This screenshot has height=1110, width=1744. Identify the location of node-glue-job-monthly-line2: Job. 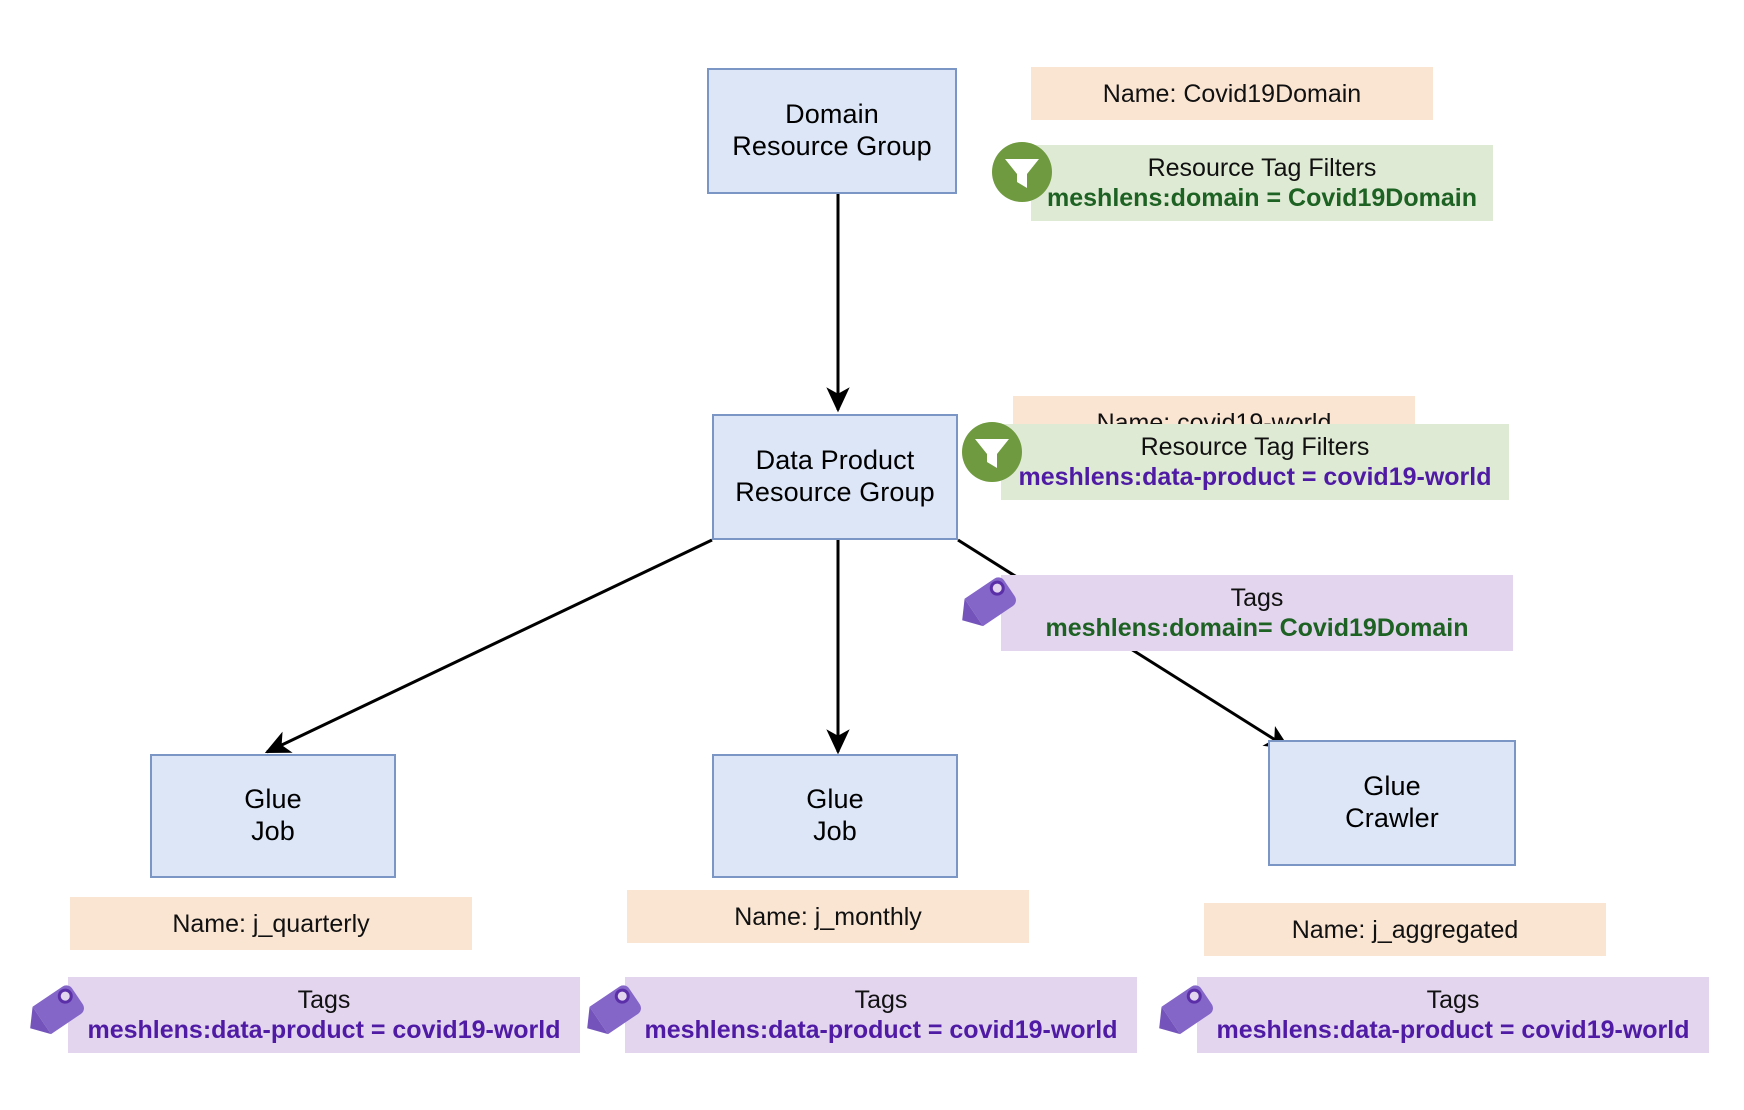
(835, 831).